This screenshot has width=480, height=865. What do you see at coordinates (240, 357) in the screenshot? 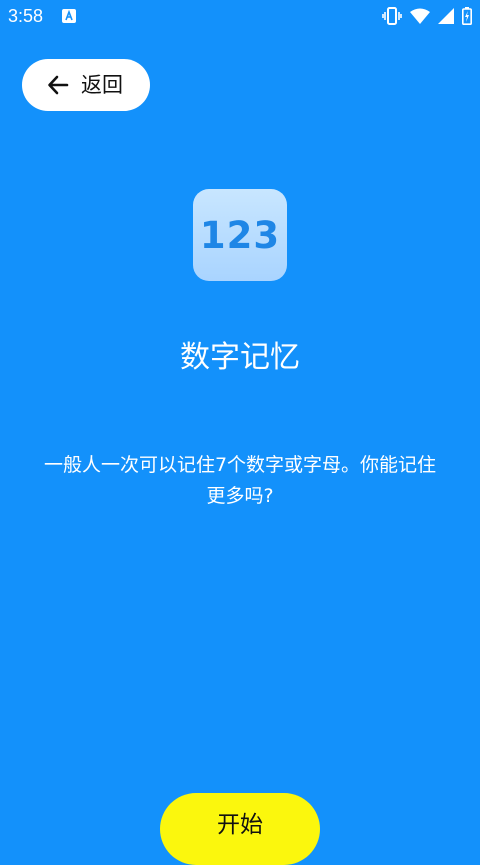
I see `page-title: 数字记忆` at bounding box center [240, 357].